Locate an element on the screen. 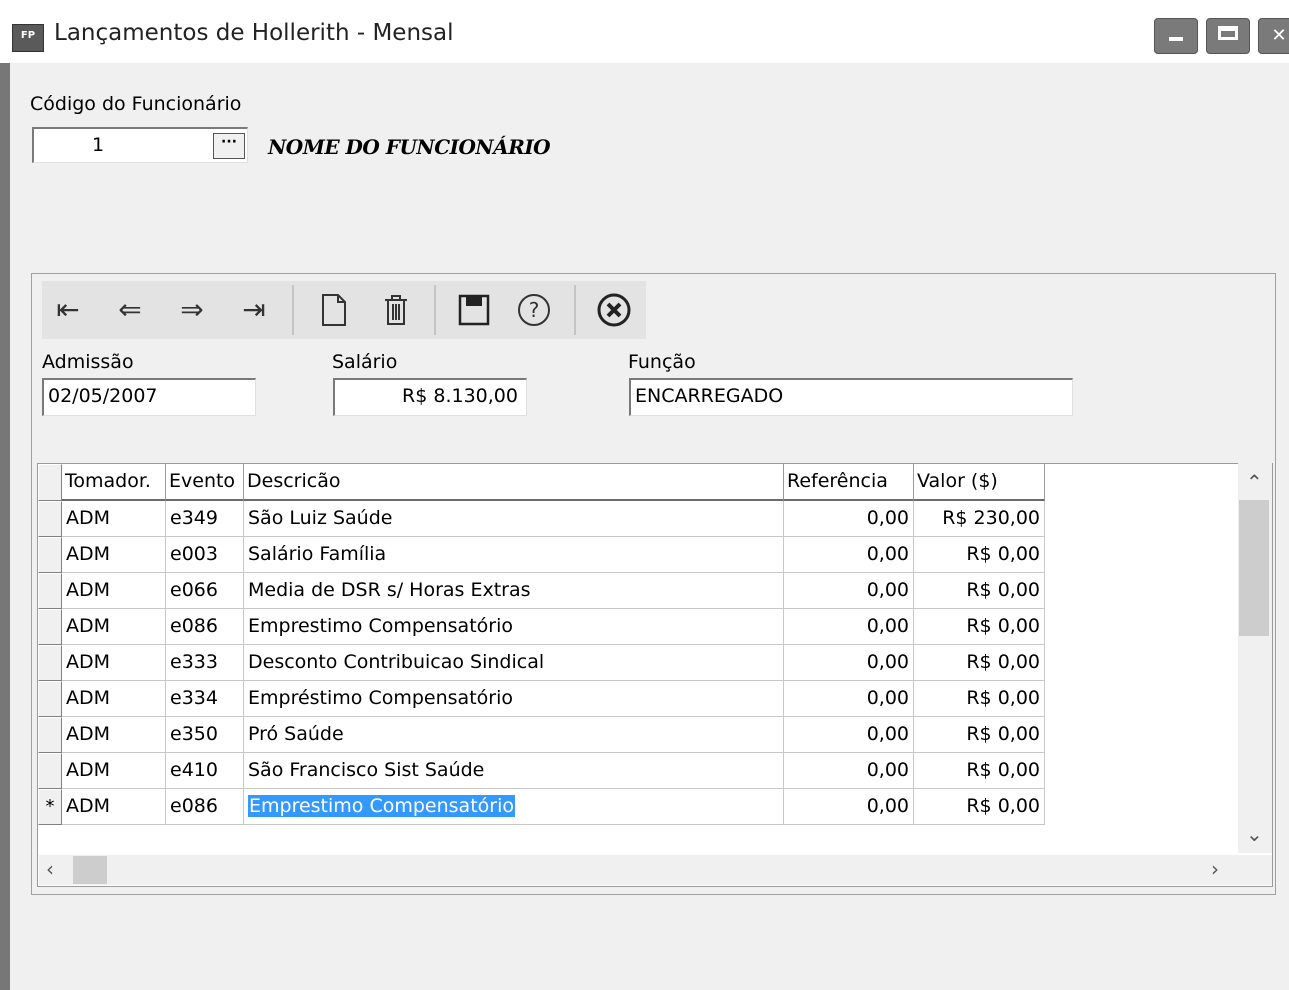 The height and width of the screenshot is (990, 1289). vertical-scroll-thumb is located at coordinates (1254, 568).